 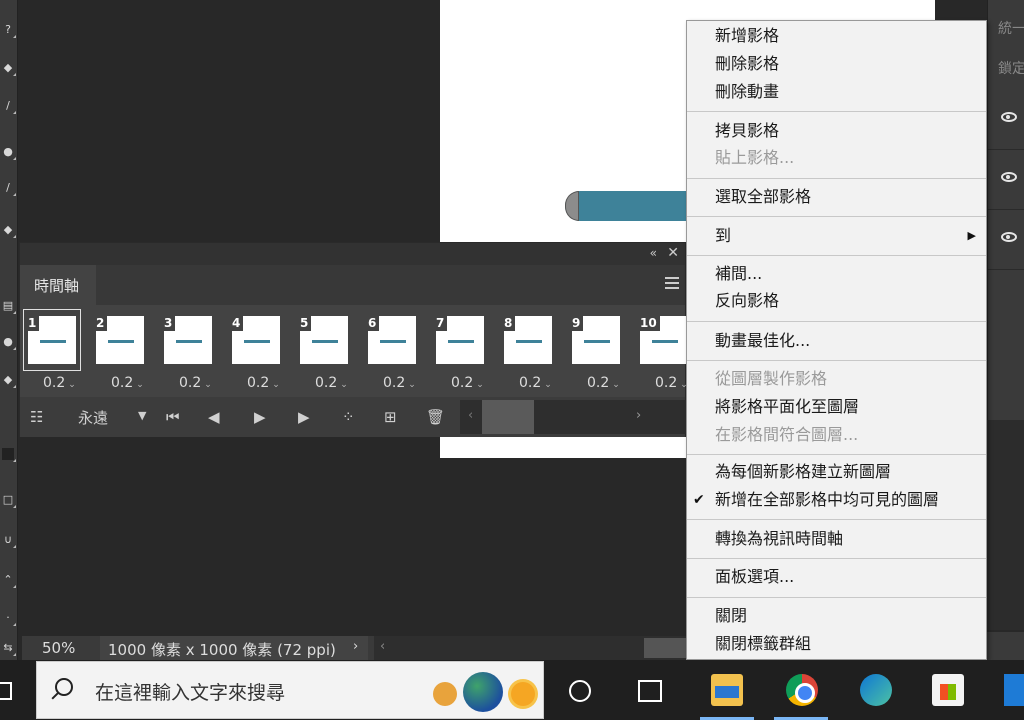 I want to click on collapse-panel-icon: «, so click(x=653, y=253).